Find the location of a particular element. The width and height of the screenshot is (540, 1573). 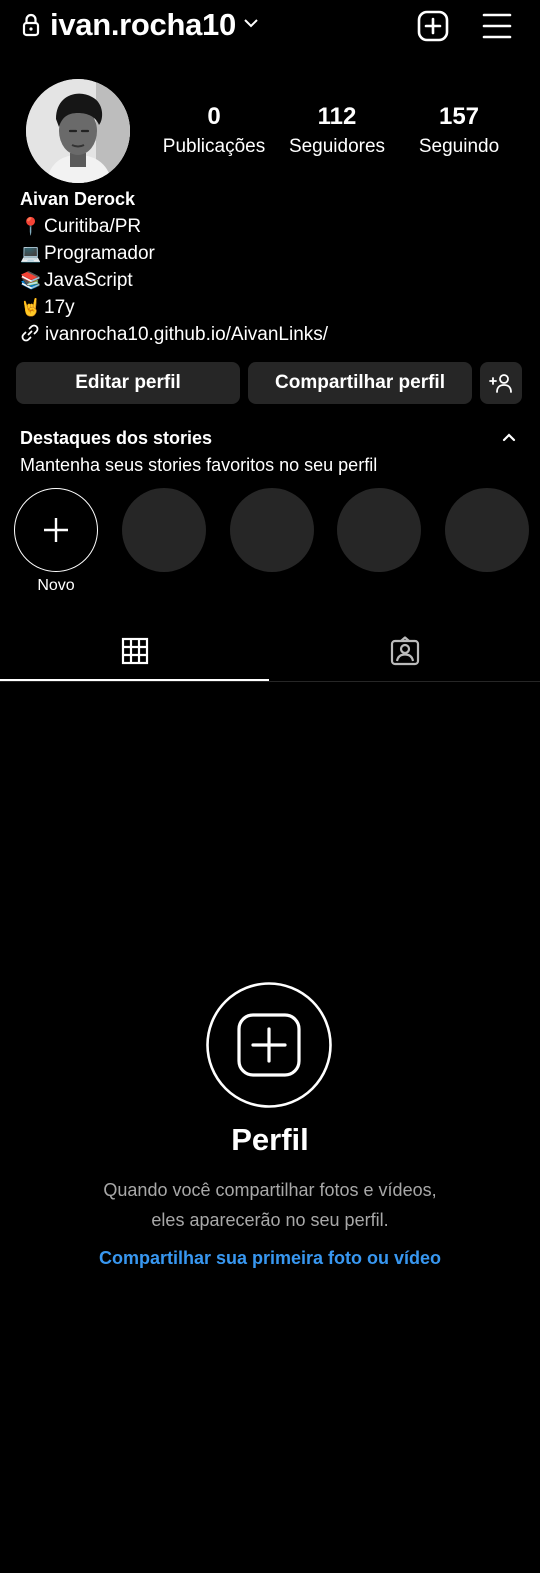

stat-value: 112 is located at coordinates (337, 116).